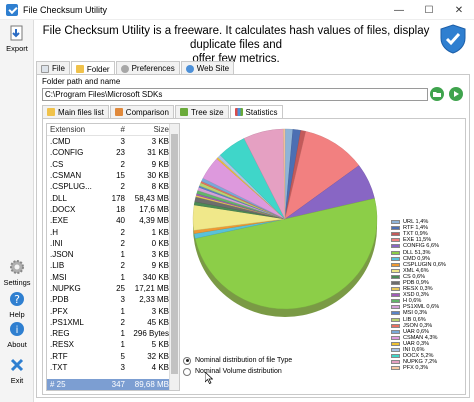  I want to click on gear-icon, so click(17, 267).